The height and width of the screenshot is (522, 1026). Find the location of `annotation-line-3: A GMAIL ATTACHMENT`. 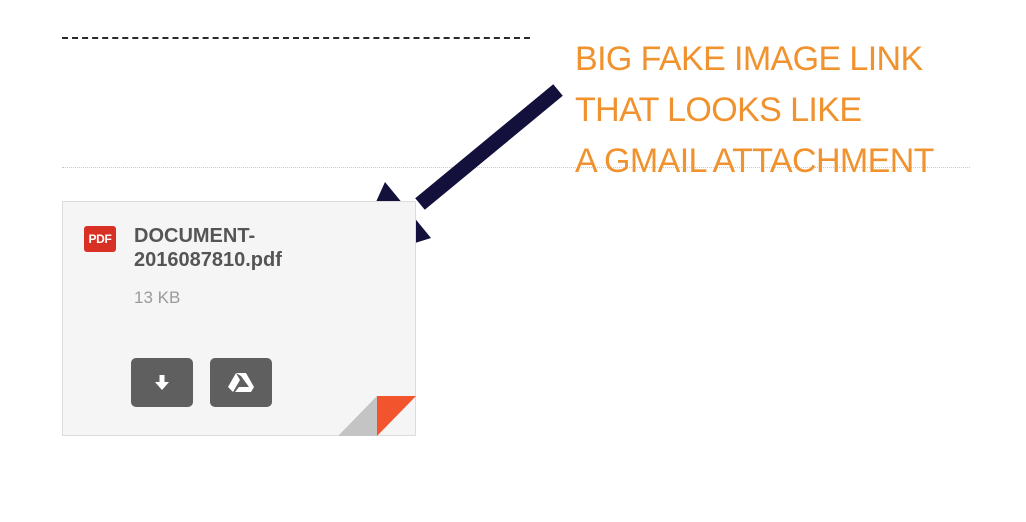

annotation-line-3: A GMAIL ATTACHMENT is located at coordinates (754, 161).